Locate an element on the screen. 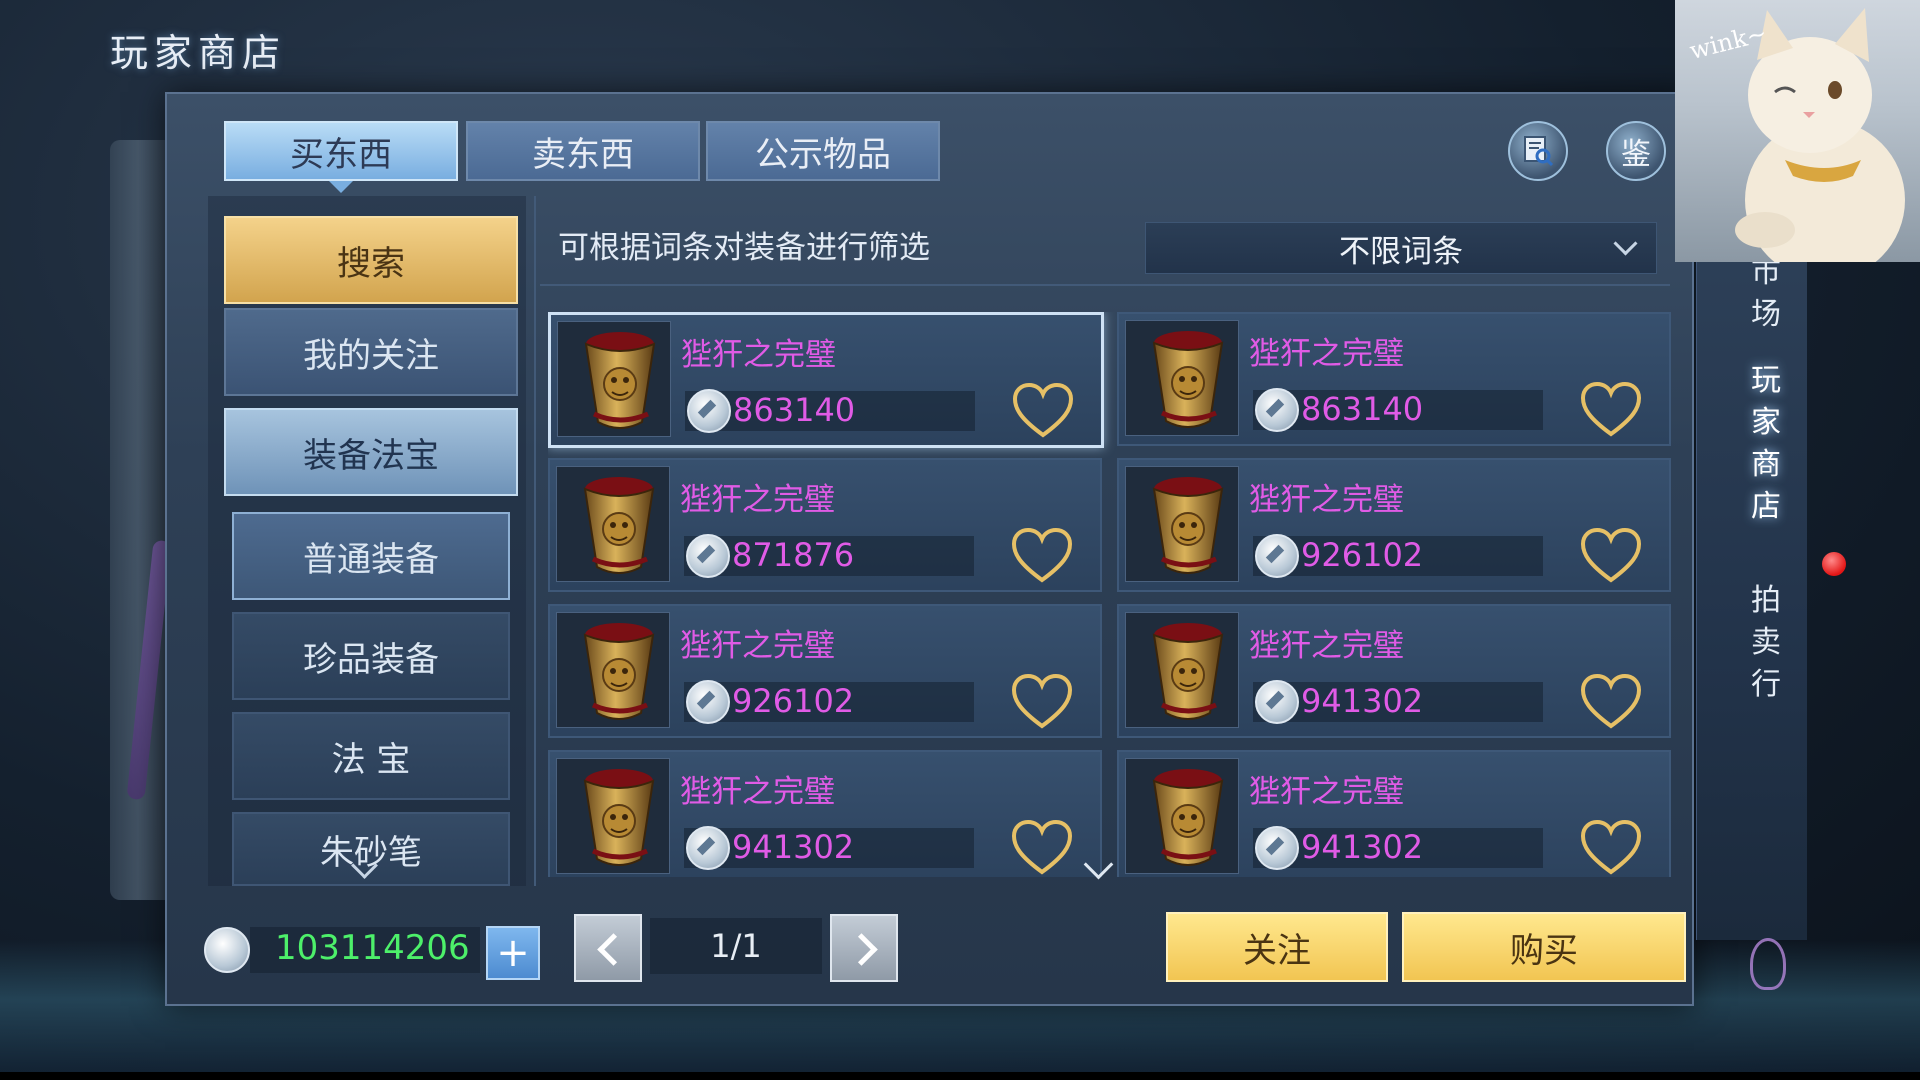 The image size is (1920, 1080). sidebar-item-cinnabar-pen: 朱砂笔 is located at coordinates (371, 849).